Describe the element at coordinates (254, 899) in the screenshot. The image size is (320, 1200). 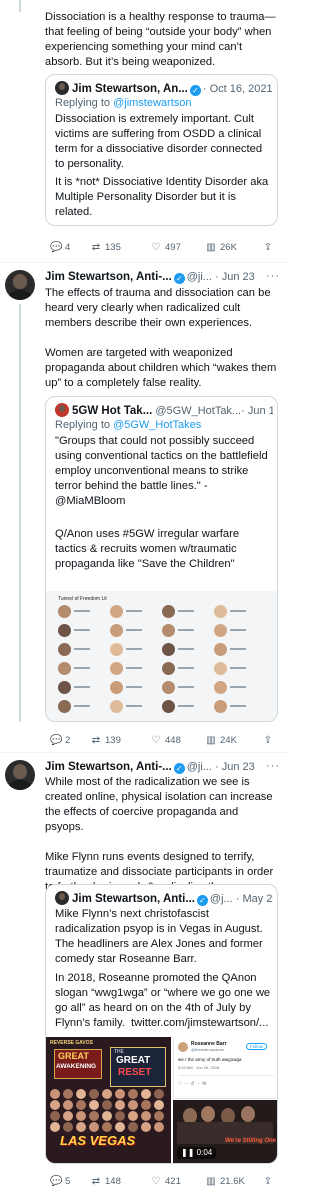
I see `tweet-date: · May 20` at that location.